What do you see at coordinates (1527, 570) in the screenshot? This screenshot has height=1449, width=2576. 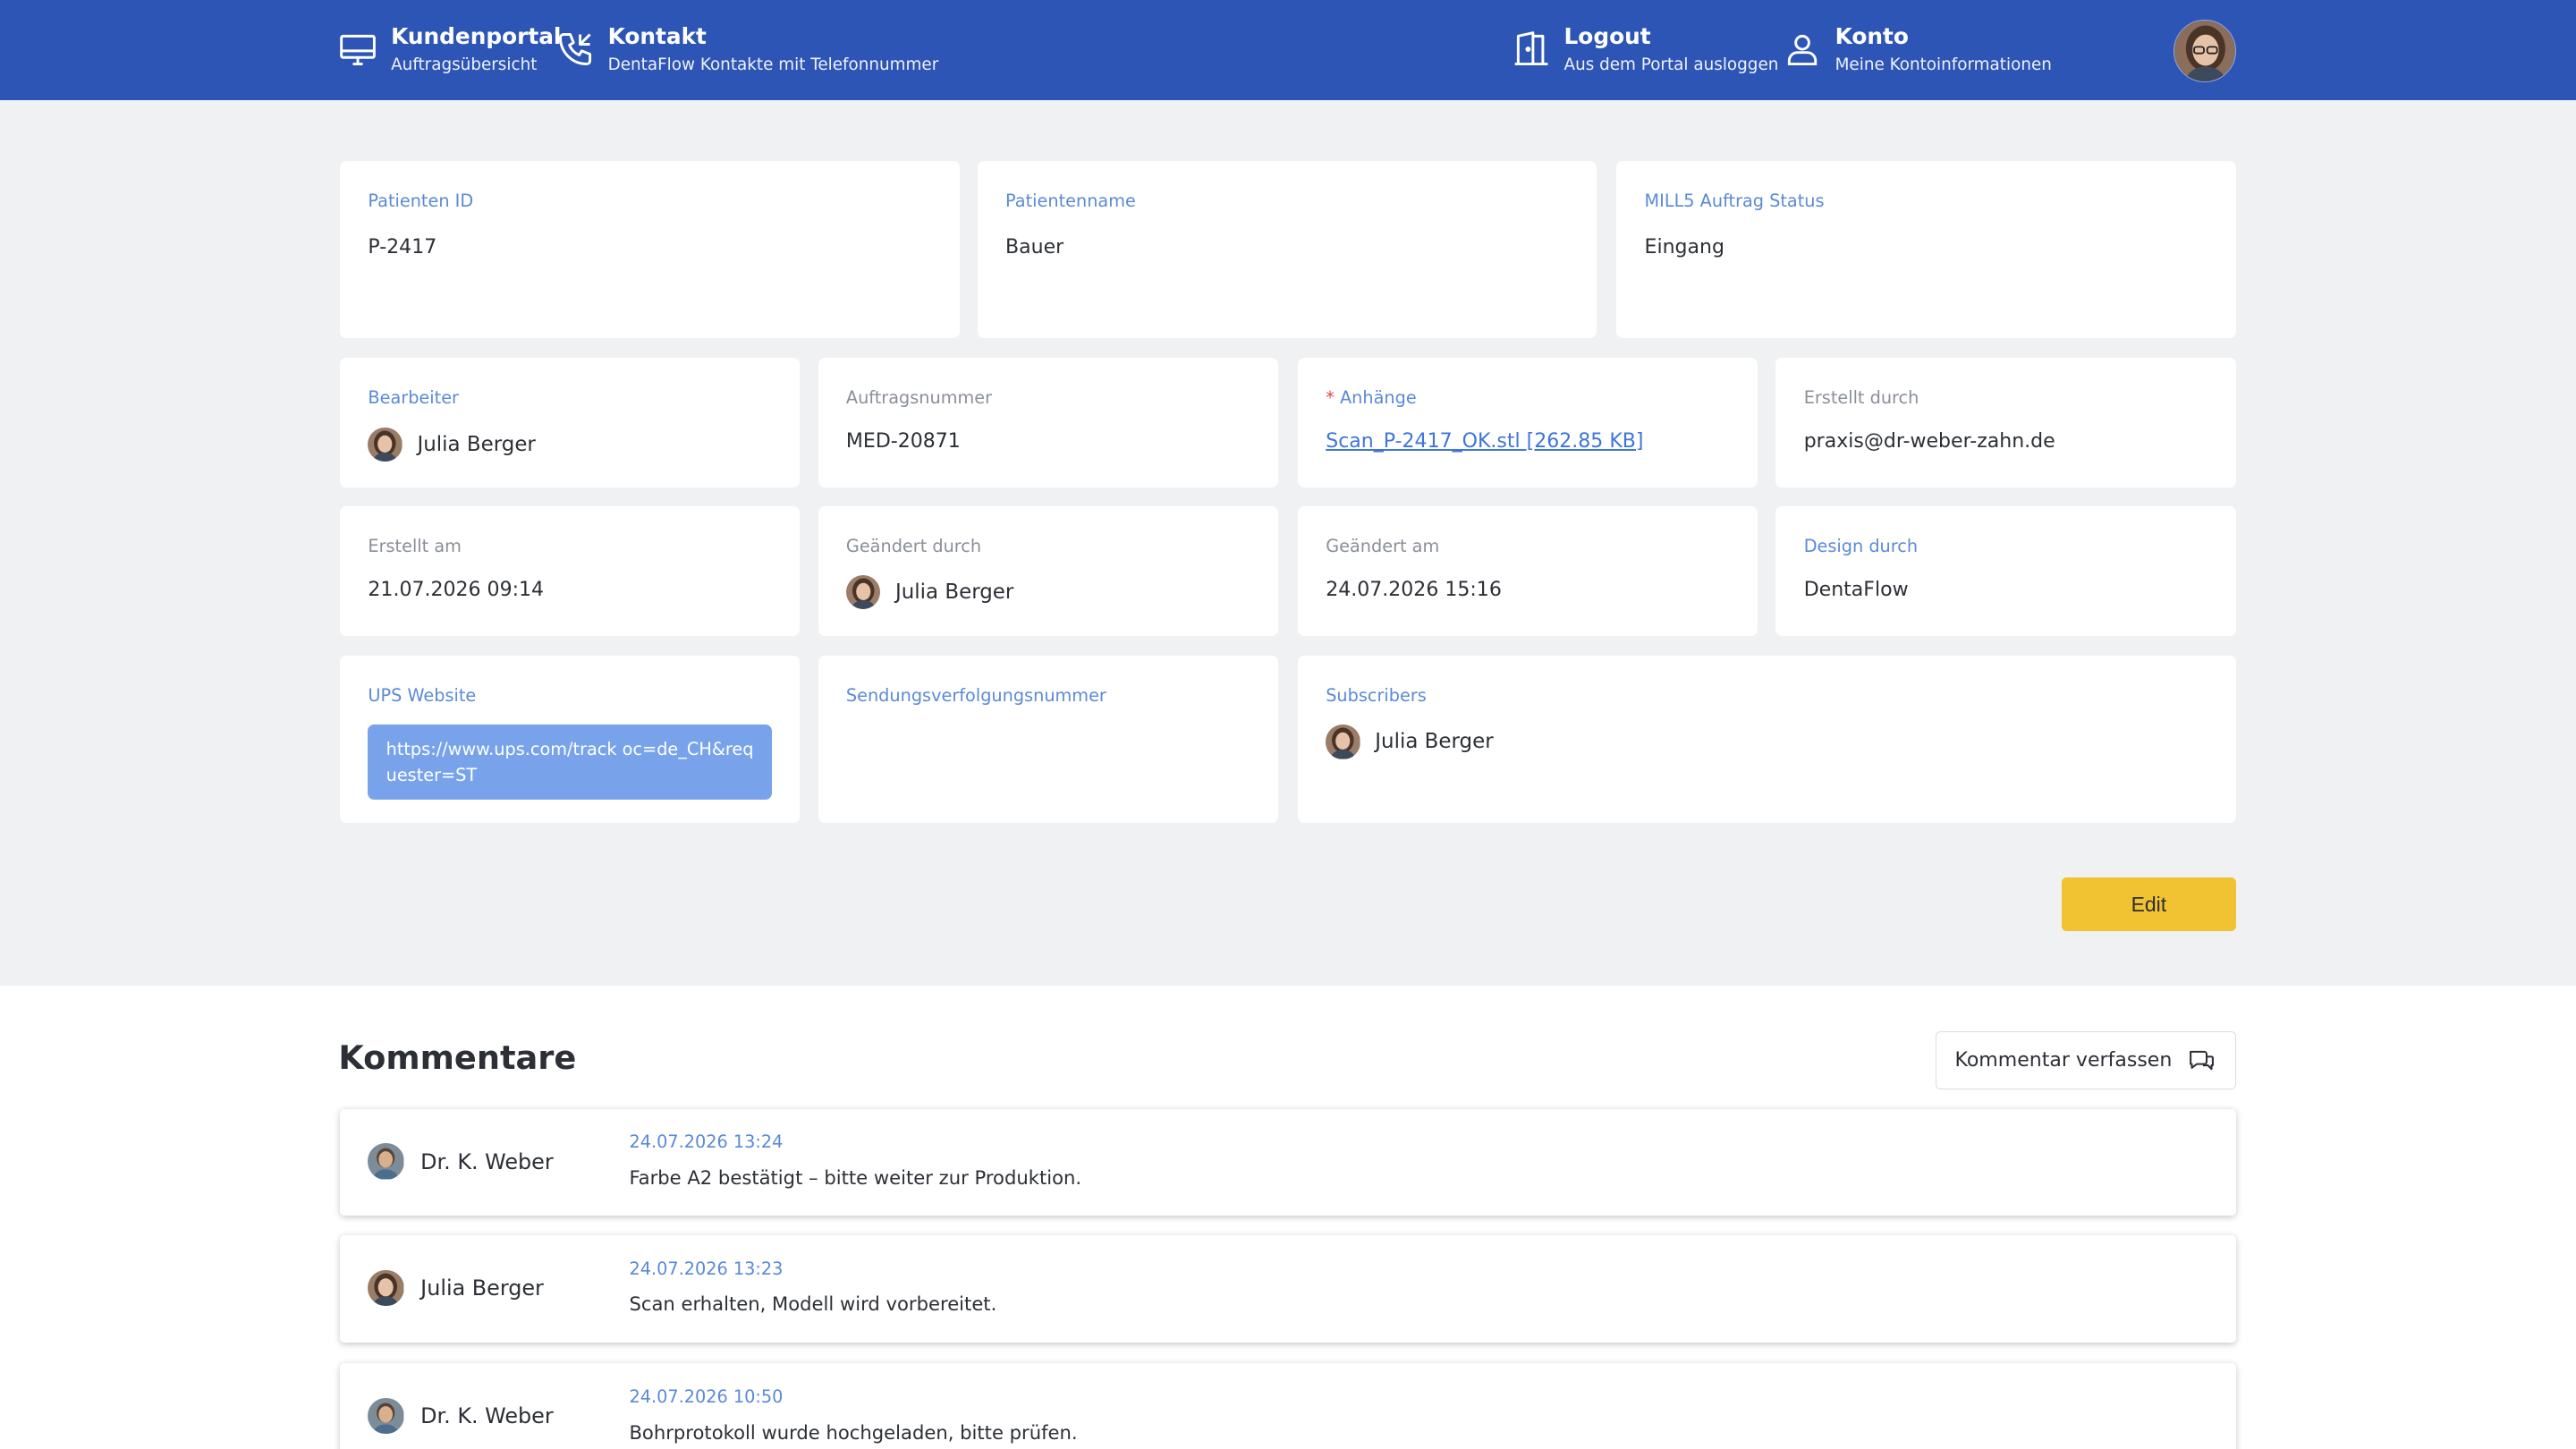 I see `field-changed-at: Geändert am 24.07.2026 15:16` at bounding box center [1527, 570].